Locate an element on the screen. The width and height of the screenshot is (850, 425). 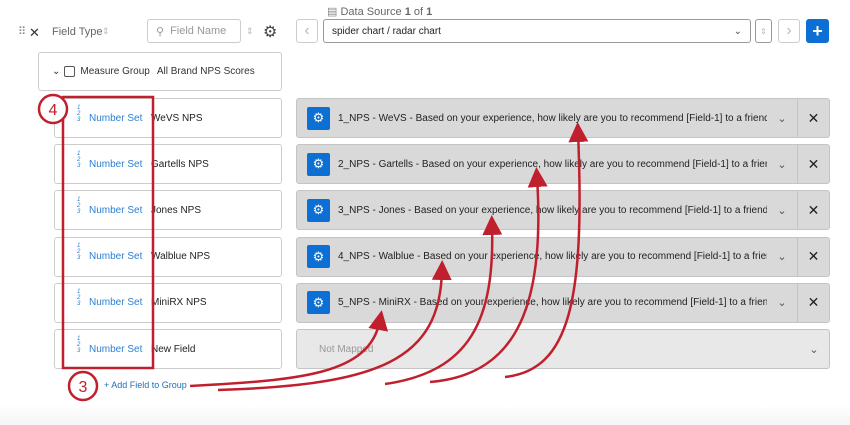
step-3-label: 3 is located at coordinates (83, 387).